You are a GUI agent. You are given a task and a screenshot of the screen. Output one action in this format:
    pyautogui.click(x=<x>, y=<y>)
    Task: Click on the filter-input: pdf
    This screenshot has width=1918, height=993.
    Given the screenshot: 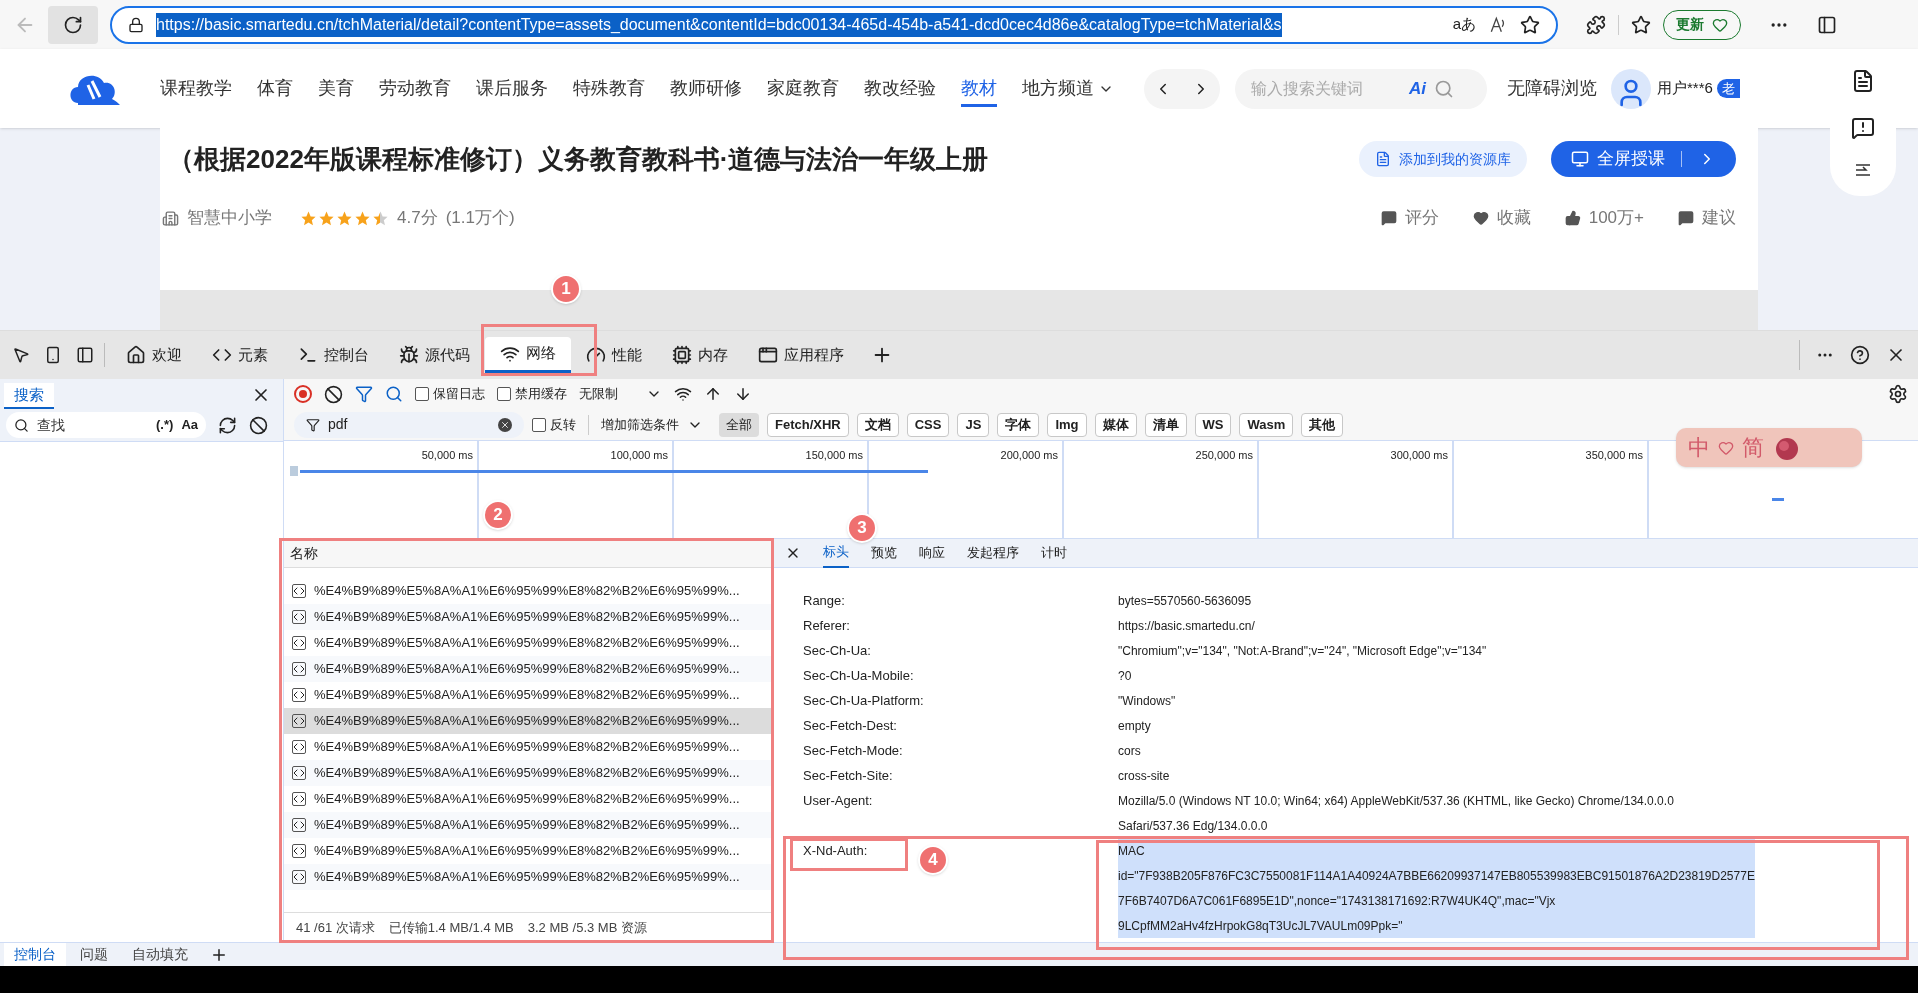 What is the action you would take?
    pyautogui.click(x=408, y=424)
    